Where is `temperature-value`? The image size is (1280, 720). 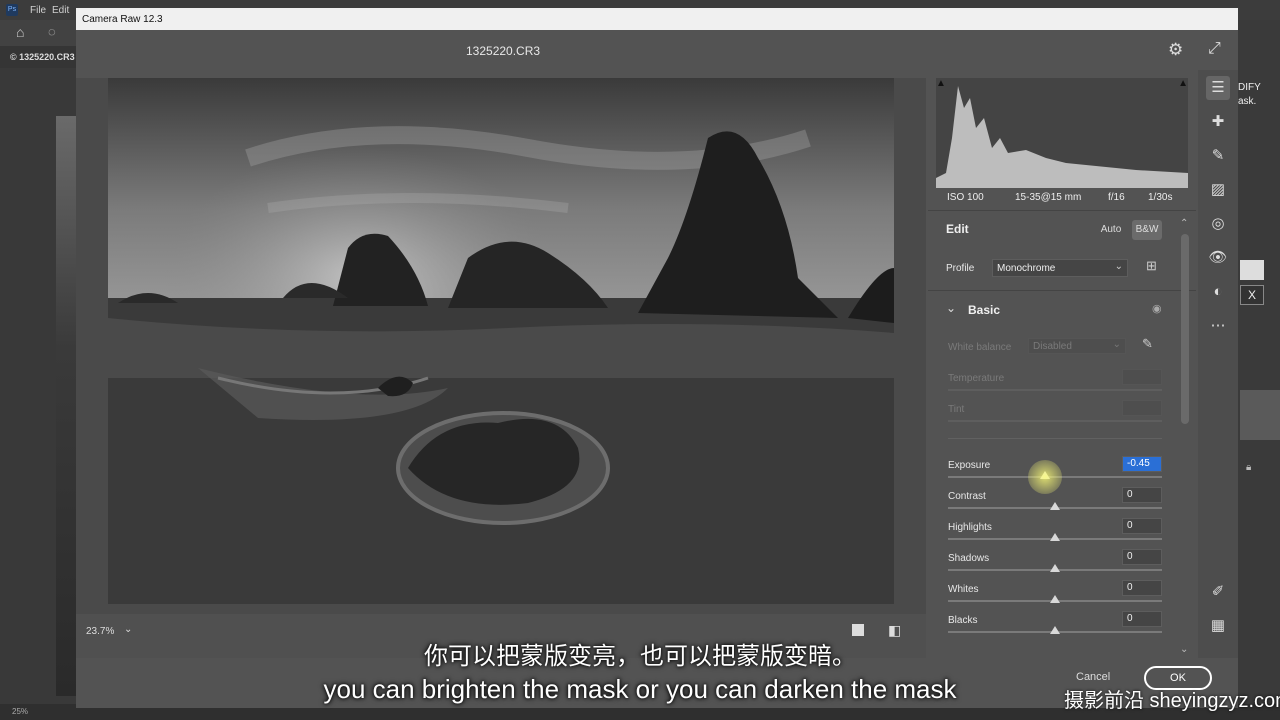 temperature-value is located at coordinates (1142, 377).